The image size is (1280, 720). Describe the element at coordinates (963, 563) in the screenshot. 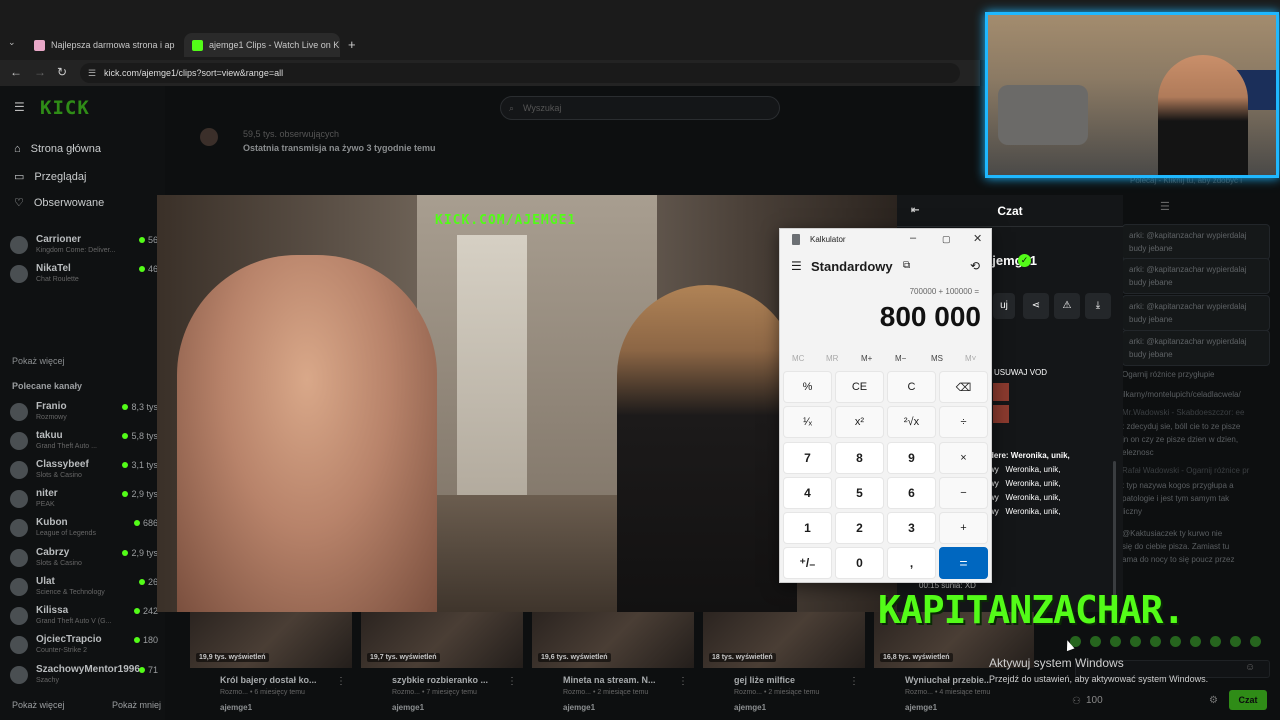

I see `equals-button: =` at that location.